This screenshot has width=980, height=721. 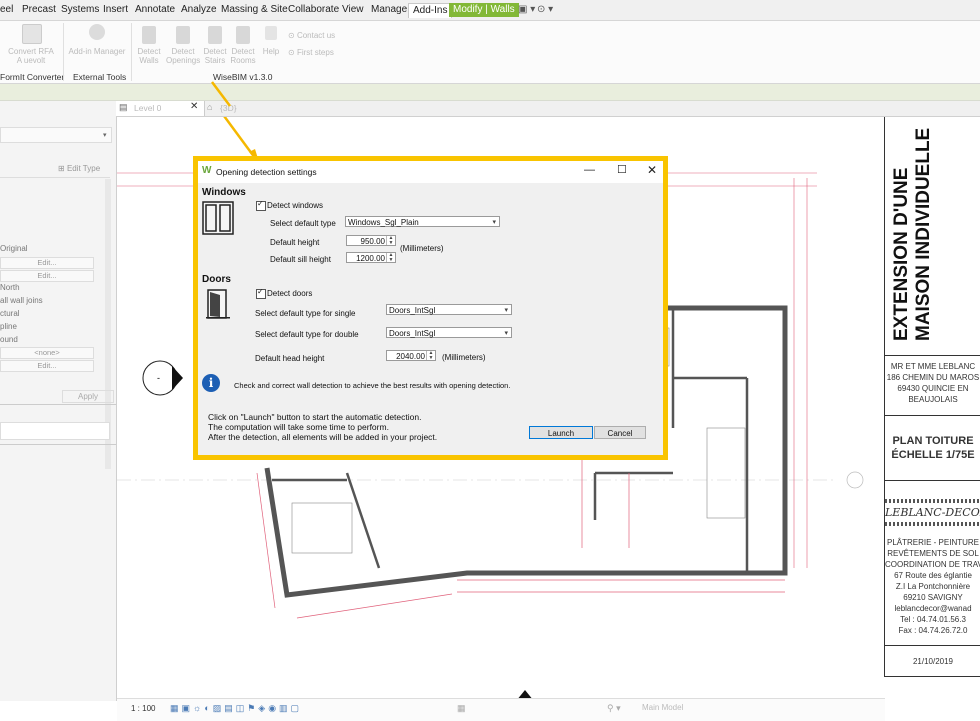 I want to click on group-external-tools: External Tools, so click(x=100, y=77).